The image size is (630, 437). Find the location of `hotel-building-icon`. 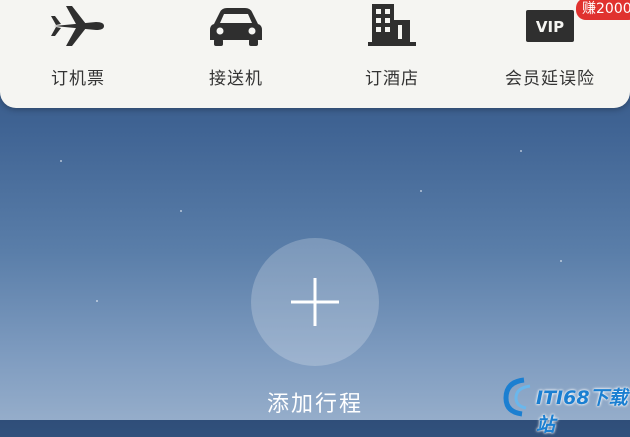

hotel-building-icon is located at coordinates (392, 25).